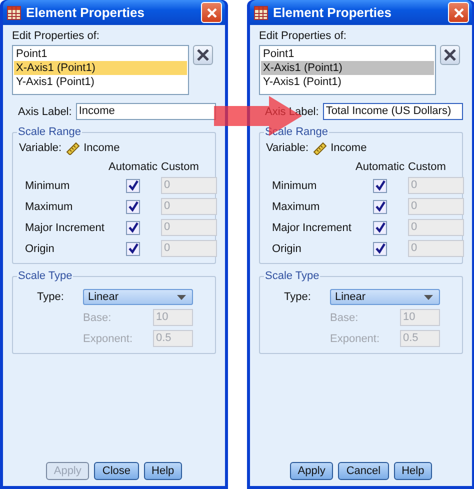  Describe the element at coordinates (49, 132) in the screenshot. I see `group-title: Scale Range` at that location.